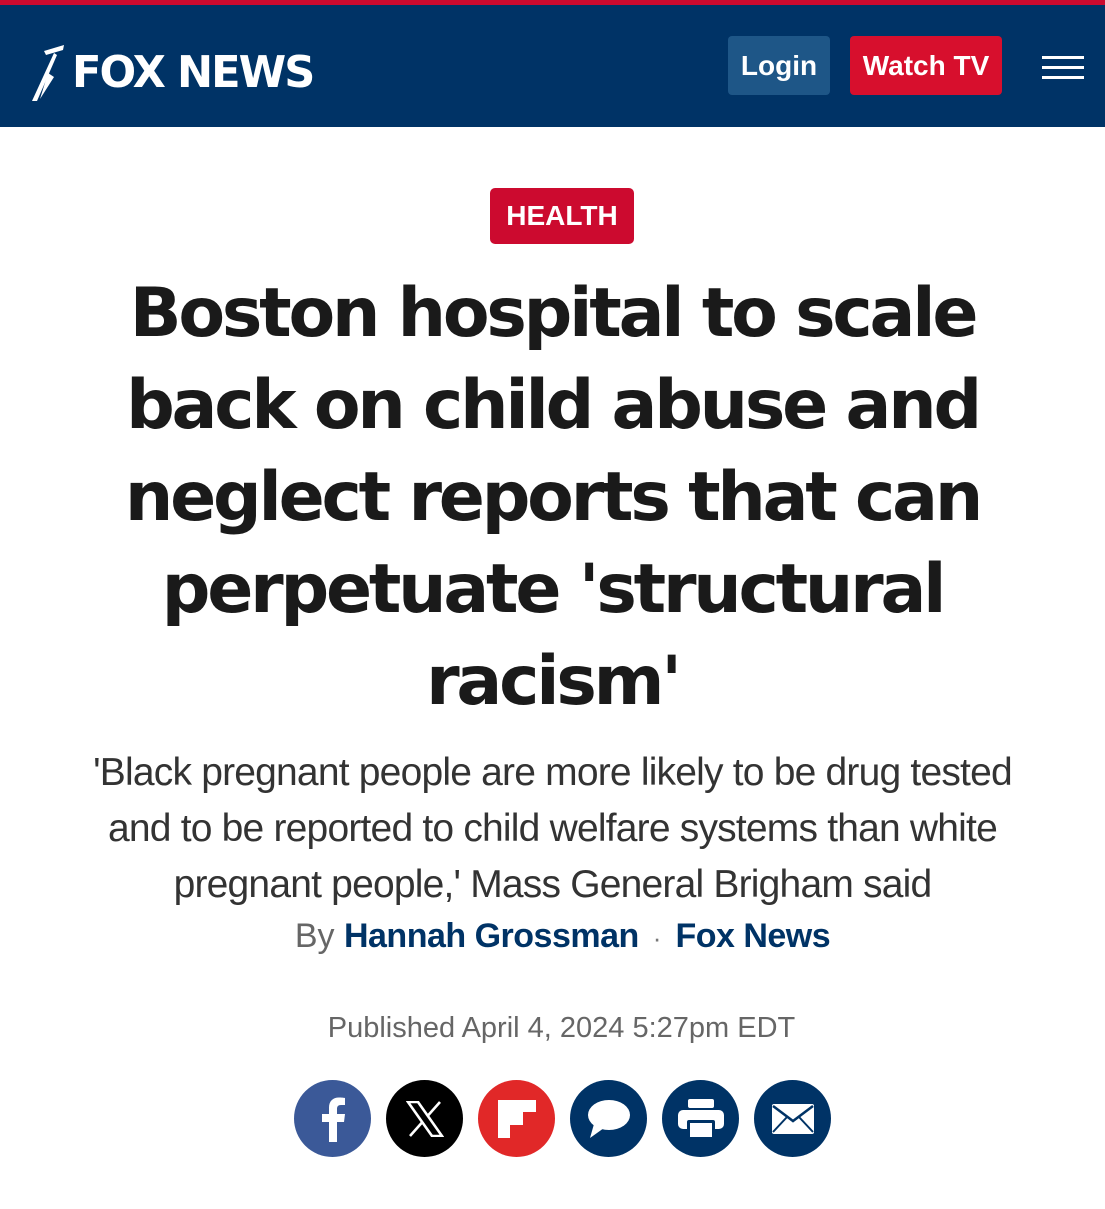 Image resolution: width=1105 pixels, height=1209 pixels. I want to click on category-badge: HEALTH, so click(562, 216).